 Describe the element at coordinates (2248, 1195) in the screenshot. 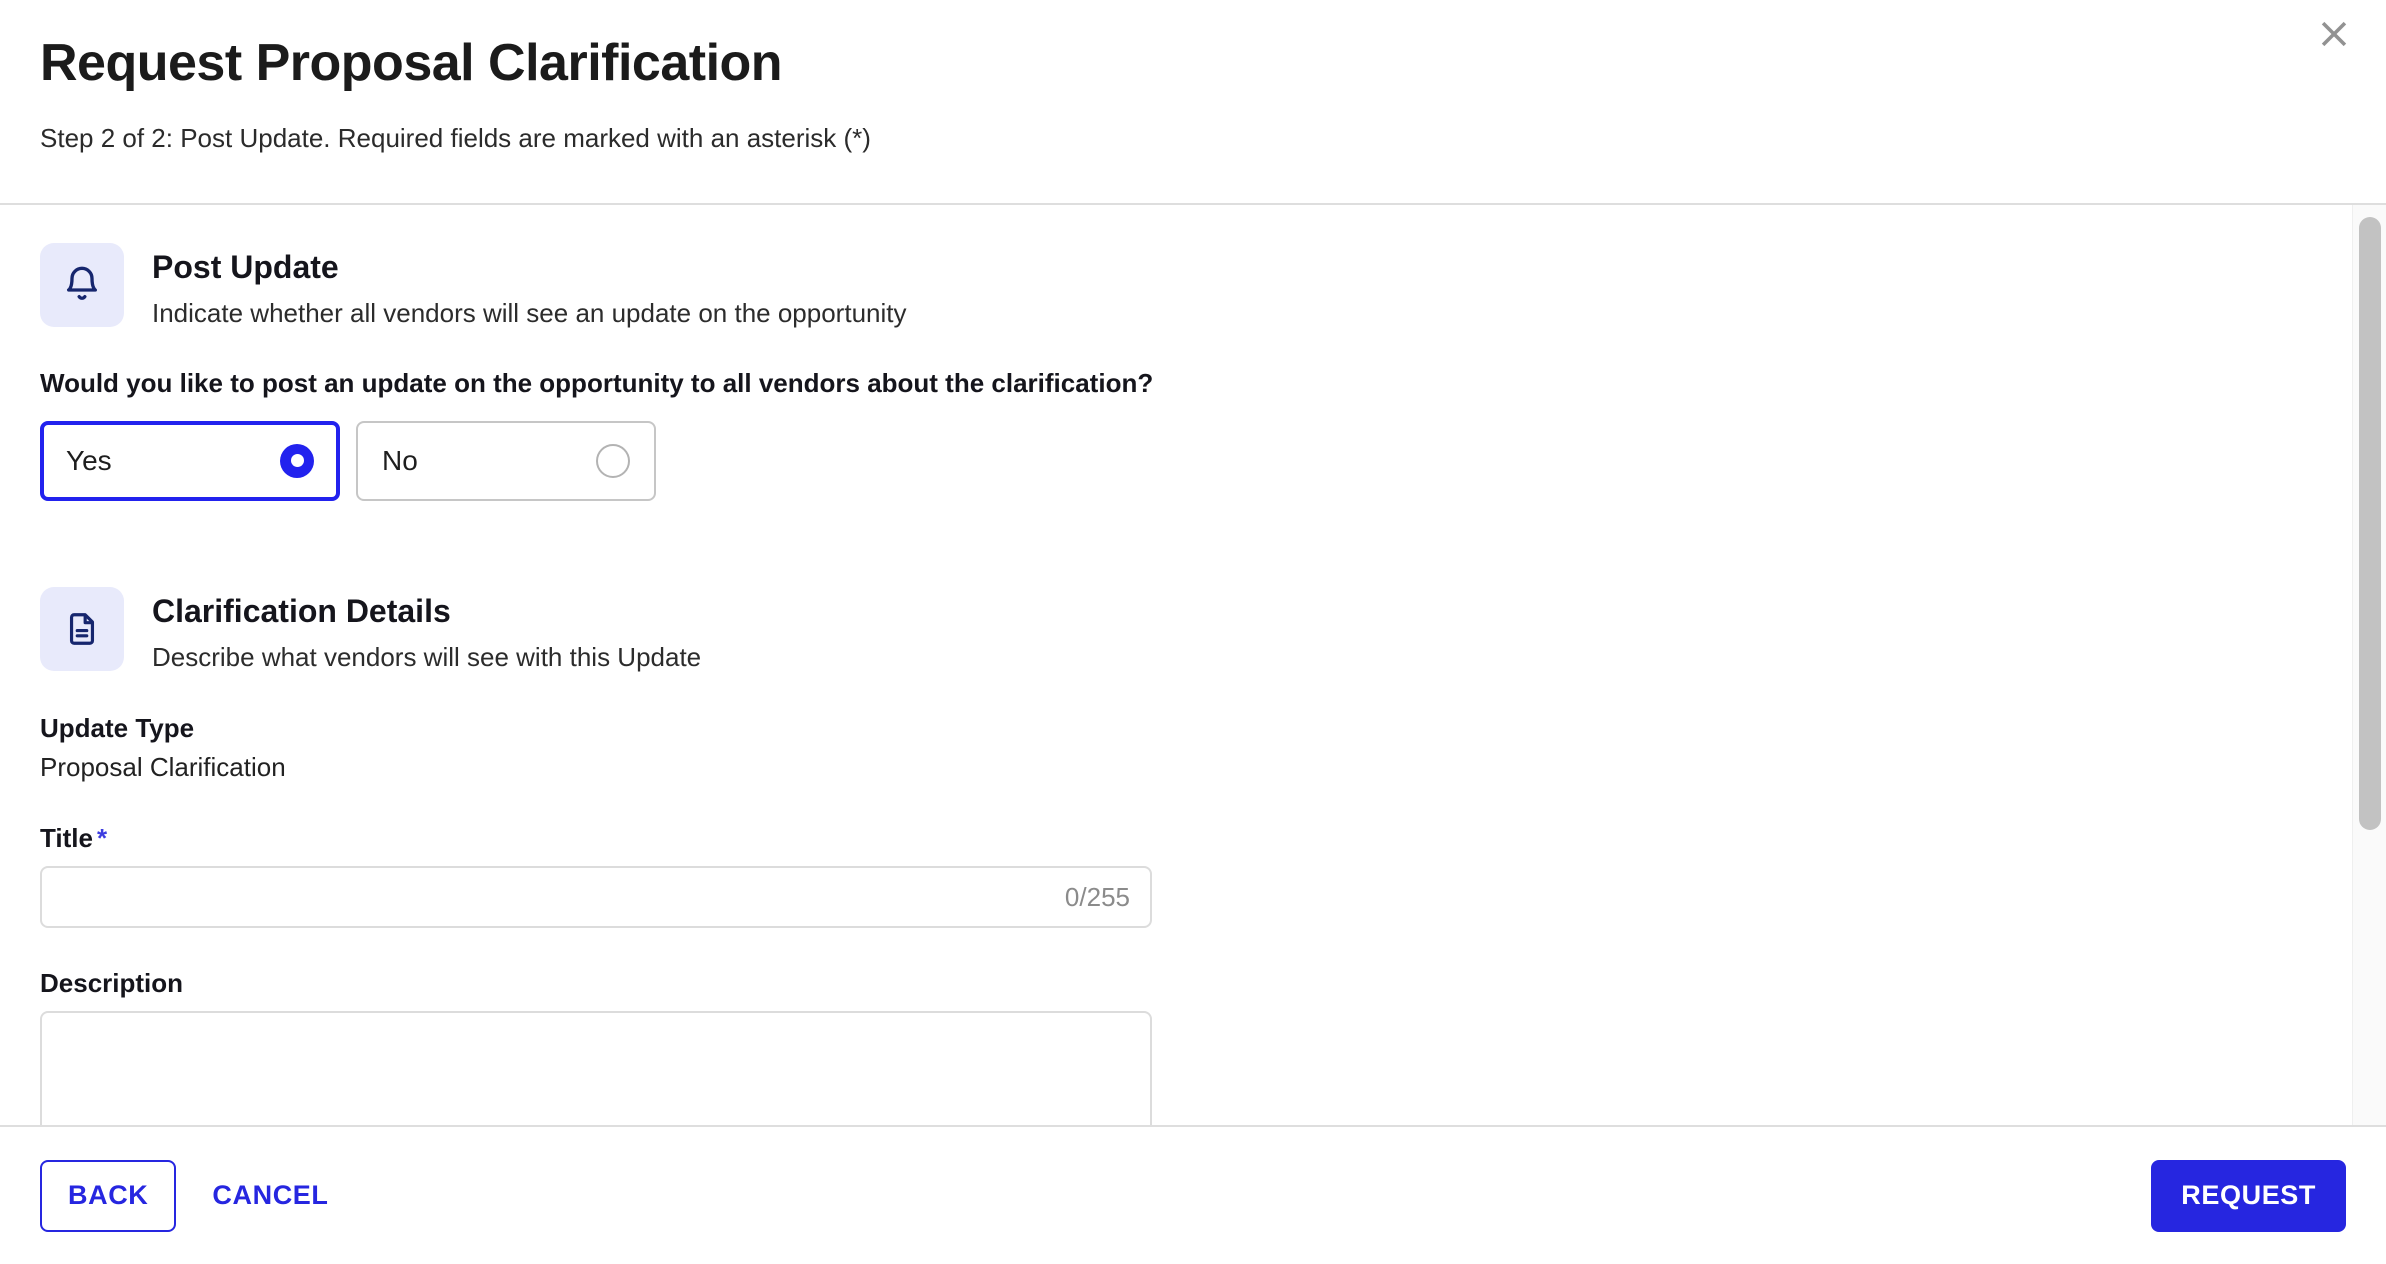

I see `request-button: REQUEST` at that location.